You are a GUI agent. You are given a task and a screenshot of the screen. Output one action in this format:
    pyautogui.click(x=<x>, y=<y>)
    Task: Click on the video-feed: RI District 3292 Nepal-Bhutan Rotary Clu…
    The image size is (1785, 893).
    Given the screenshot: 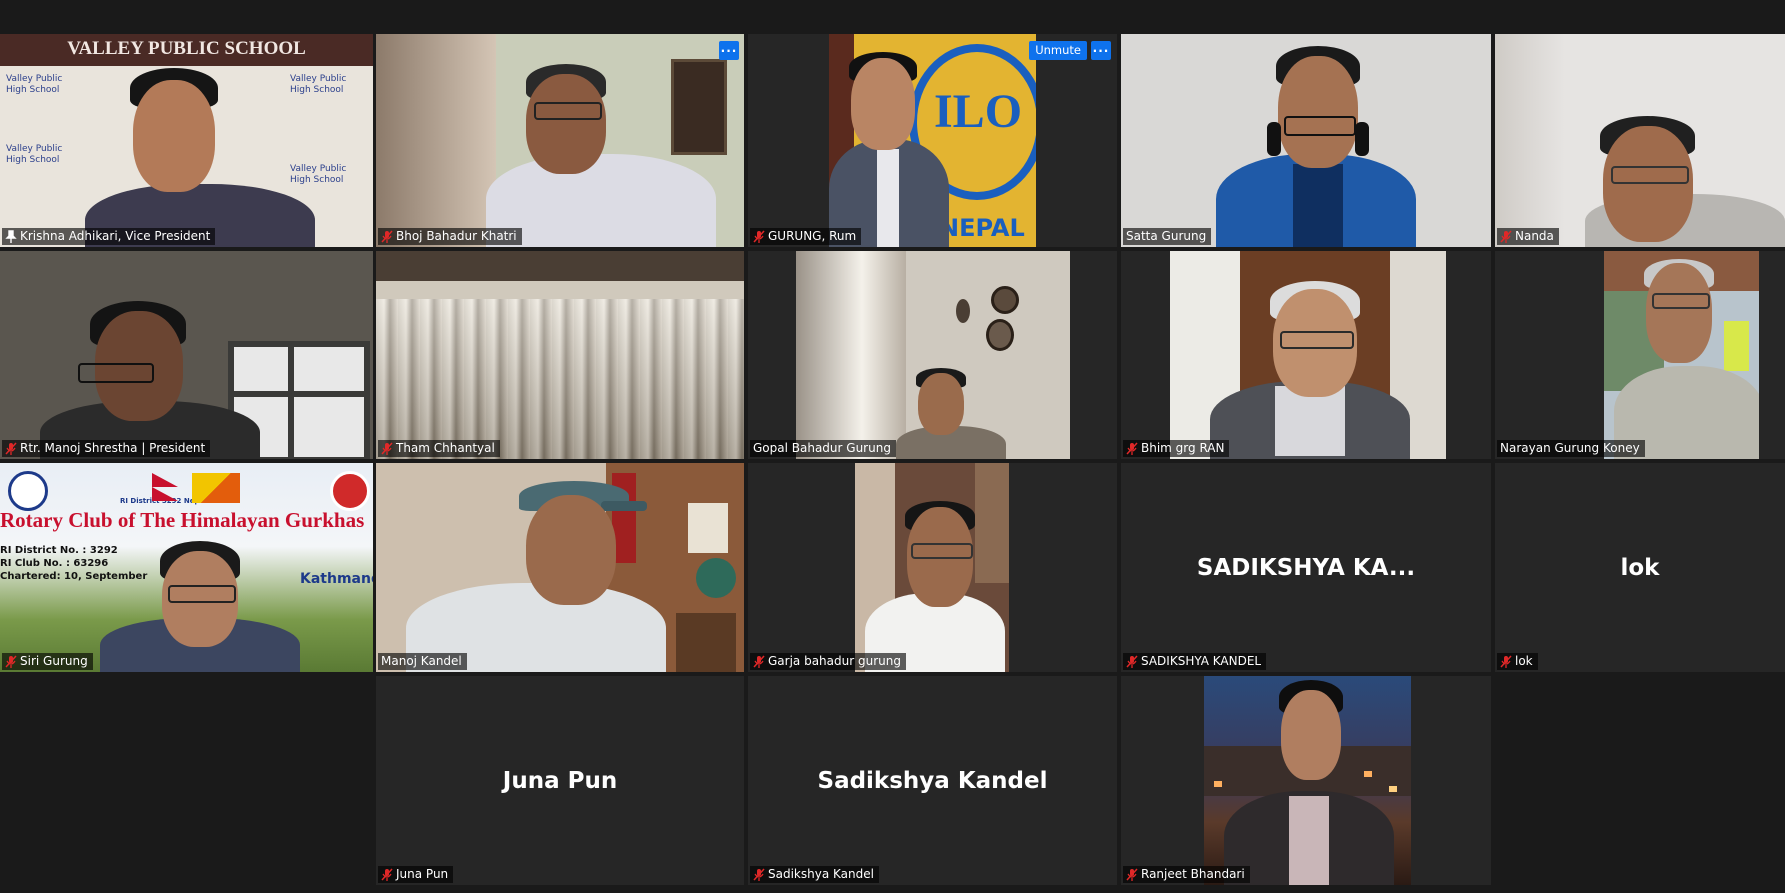 What is the action you would take?
    pyautogui.click(x=186, y=567)
    